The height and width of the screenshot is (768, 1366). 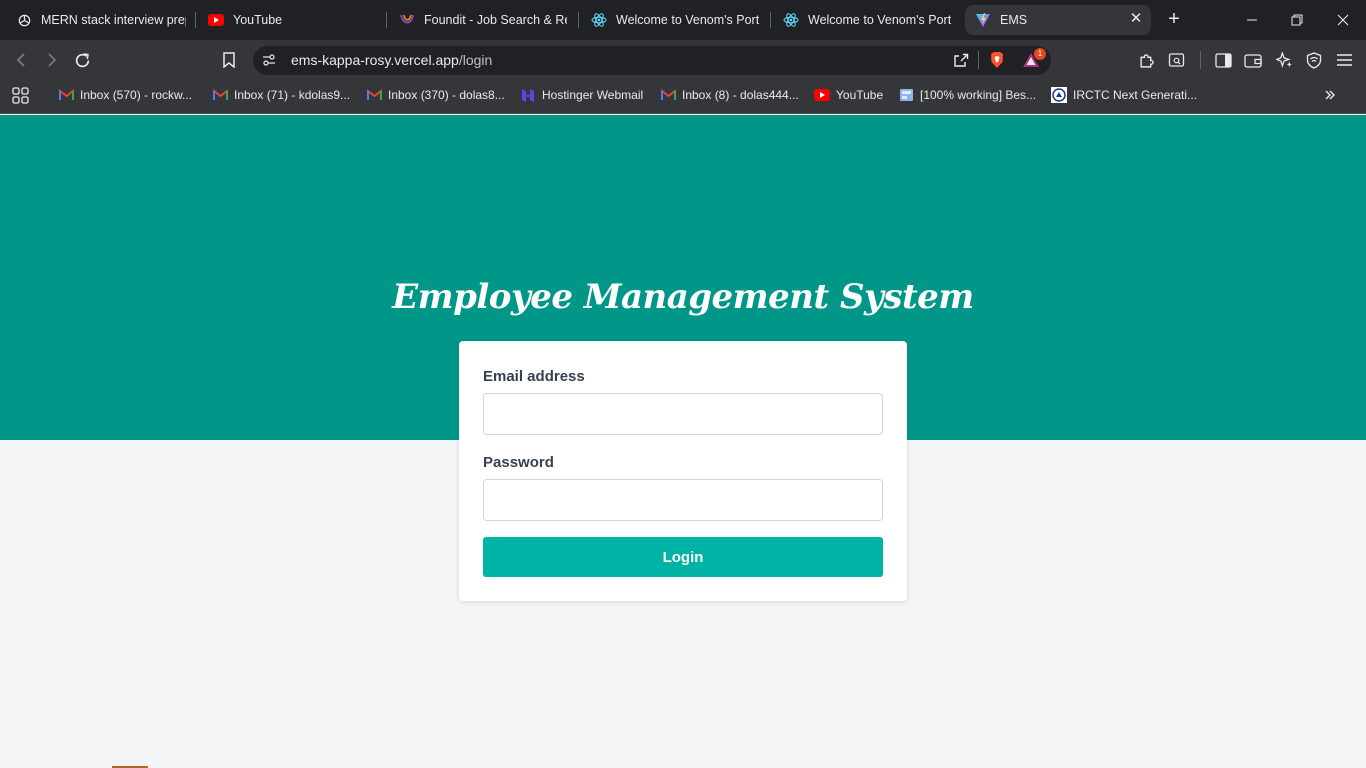 I want to click on tab-venom-portal-2: Welcome to Venom's Porta, so click(x=867, y=20).